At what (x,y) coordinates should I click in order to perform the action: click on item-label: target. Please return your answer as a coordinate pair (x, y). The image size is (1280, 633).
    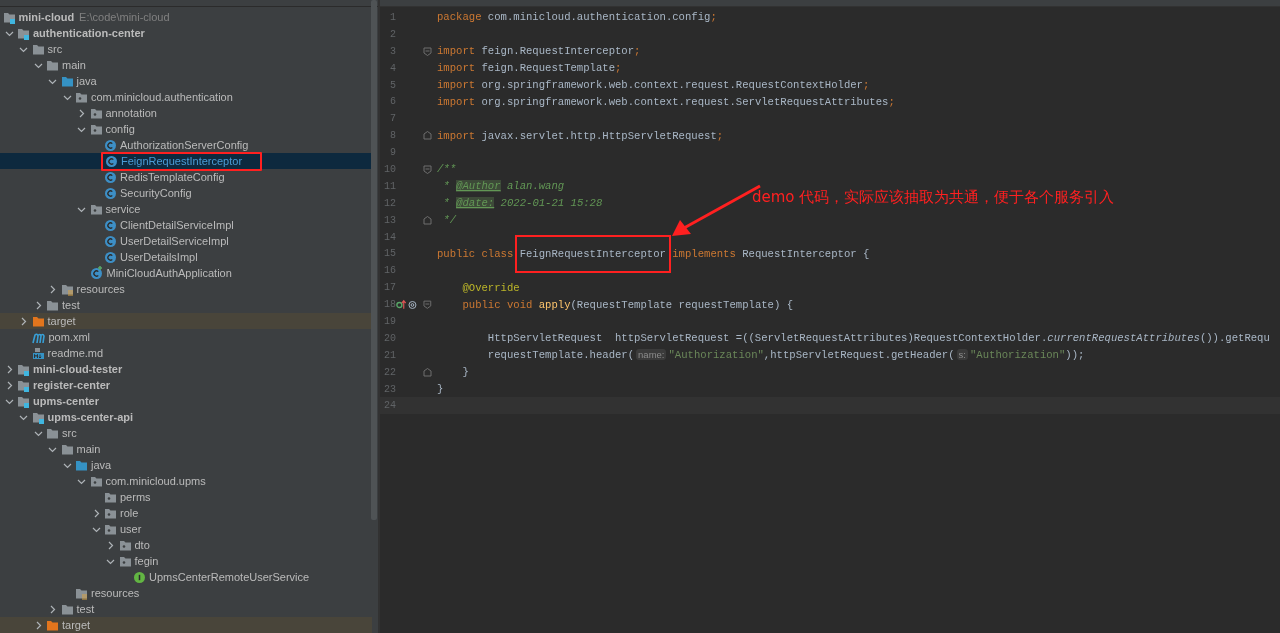
    Looking at the image, I should click on (76, 625).